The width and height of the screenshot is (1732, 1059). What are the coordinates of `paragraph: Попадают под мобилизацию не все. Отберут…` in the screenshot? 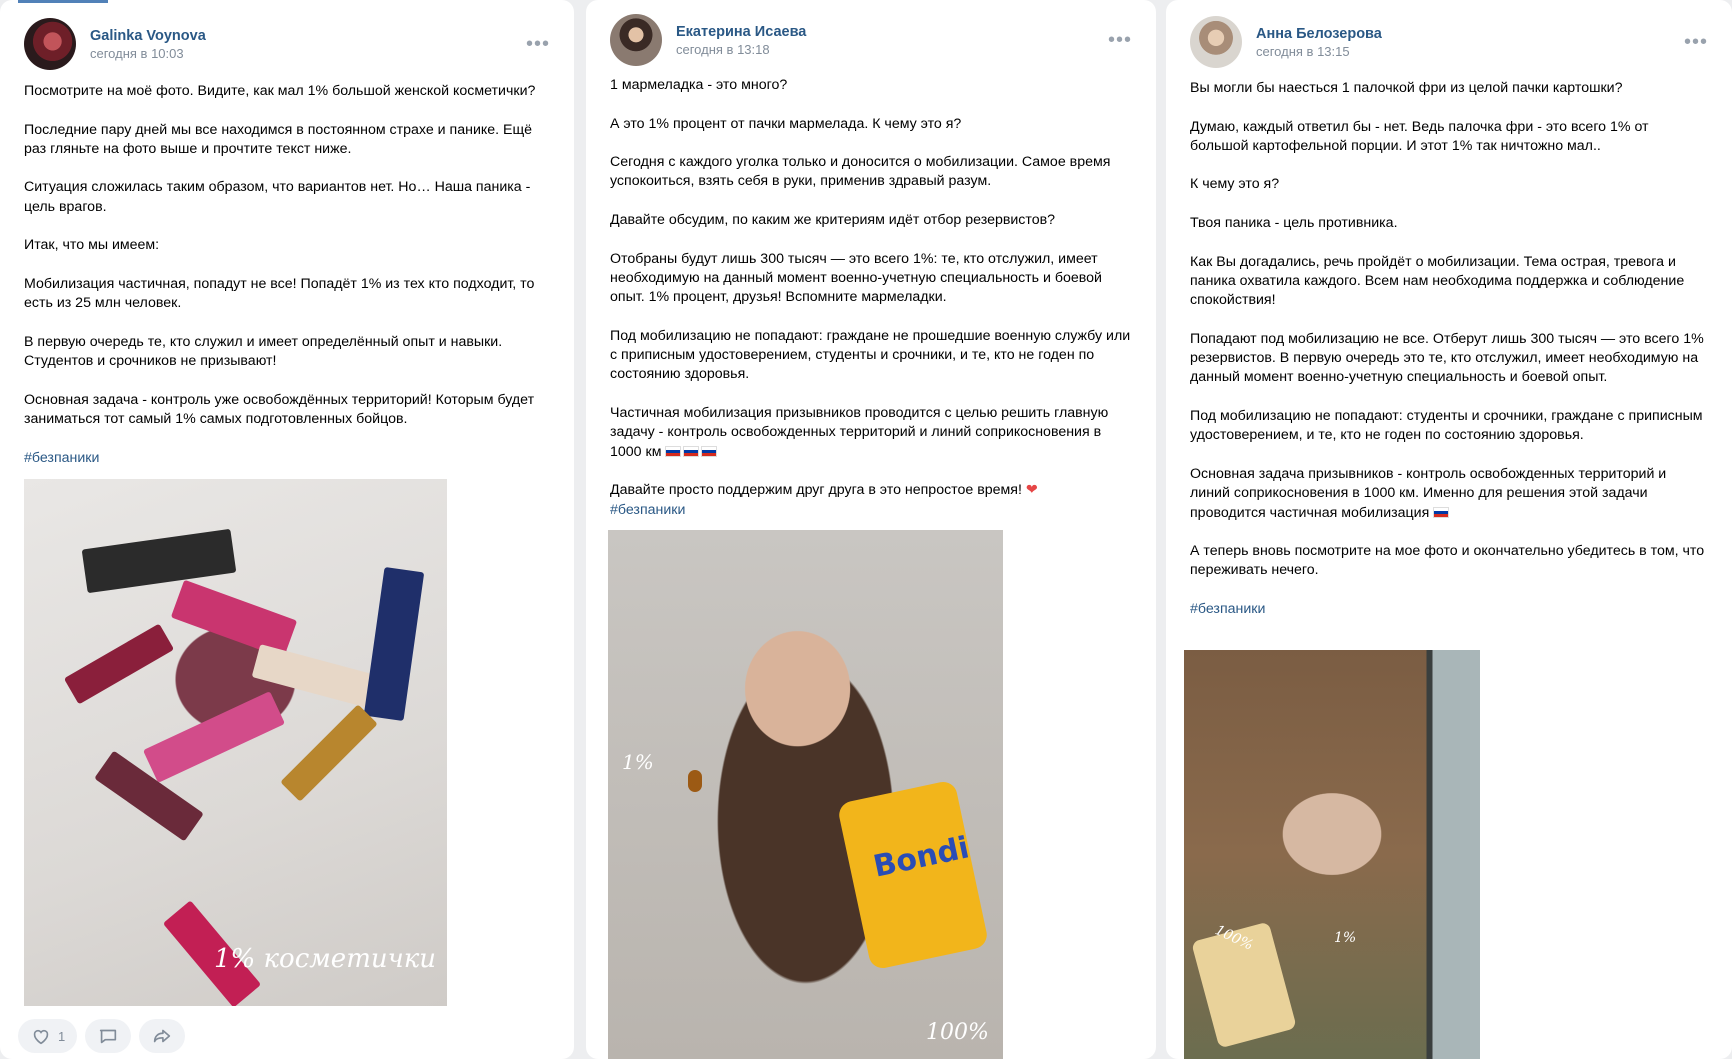 It's located at (1447, 358).